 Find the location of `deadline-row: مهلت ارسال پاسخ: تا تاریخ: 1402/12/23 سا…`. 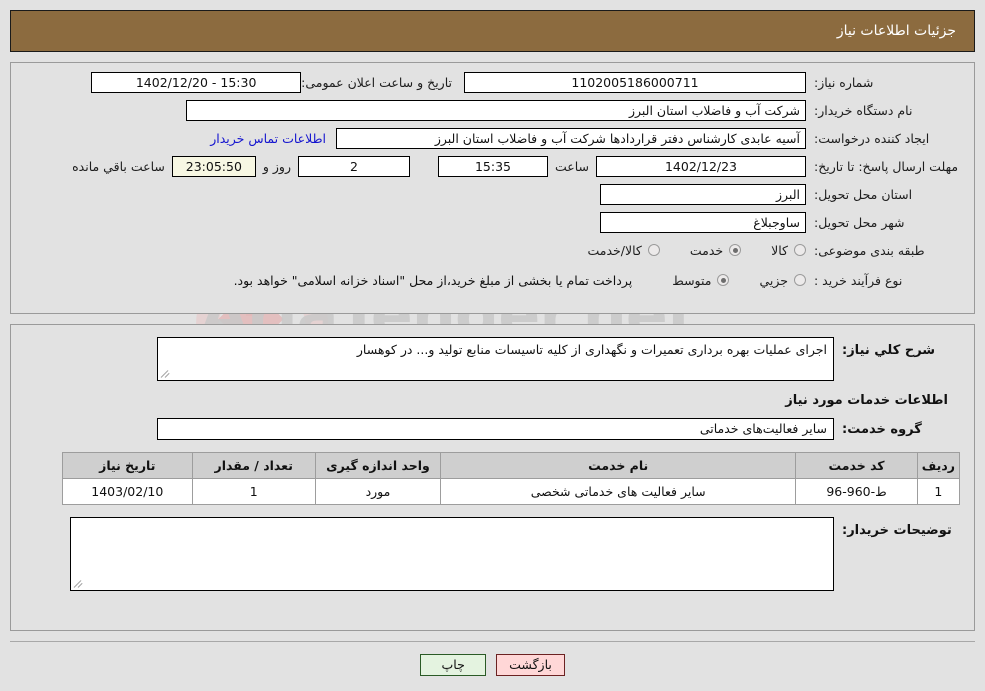

deadline-row: مهلت ارسال پاسخ: تا تاریخ: 1402/12/23 سا… is located at coordinates (492, 166).